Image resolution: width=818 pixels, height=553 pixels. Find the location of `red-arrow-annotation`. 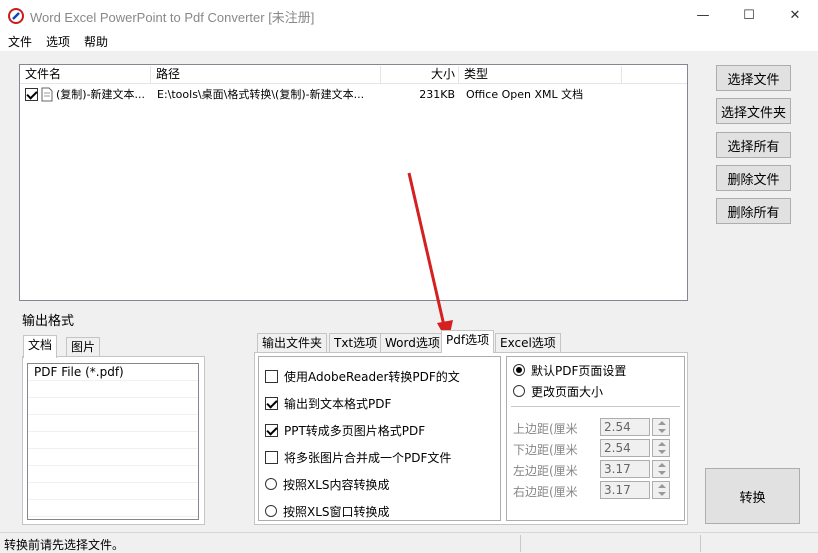

red-arrow-annotation is located at coordinates (430, 257).